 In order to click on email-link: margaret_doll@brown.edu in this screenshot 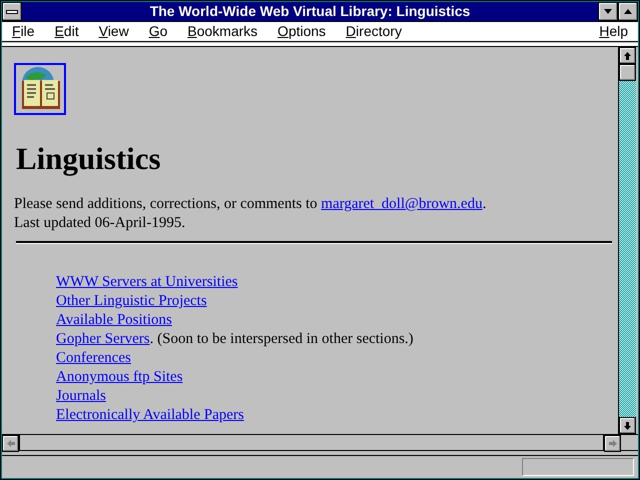, I will do `click(401, 204)`.